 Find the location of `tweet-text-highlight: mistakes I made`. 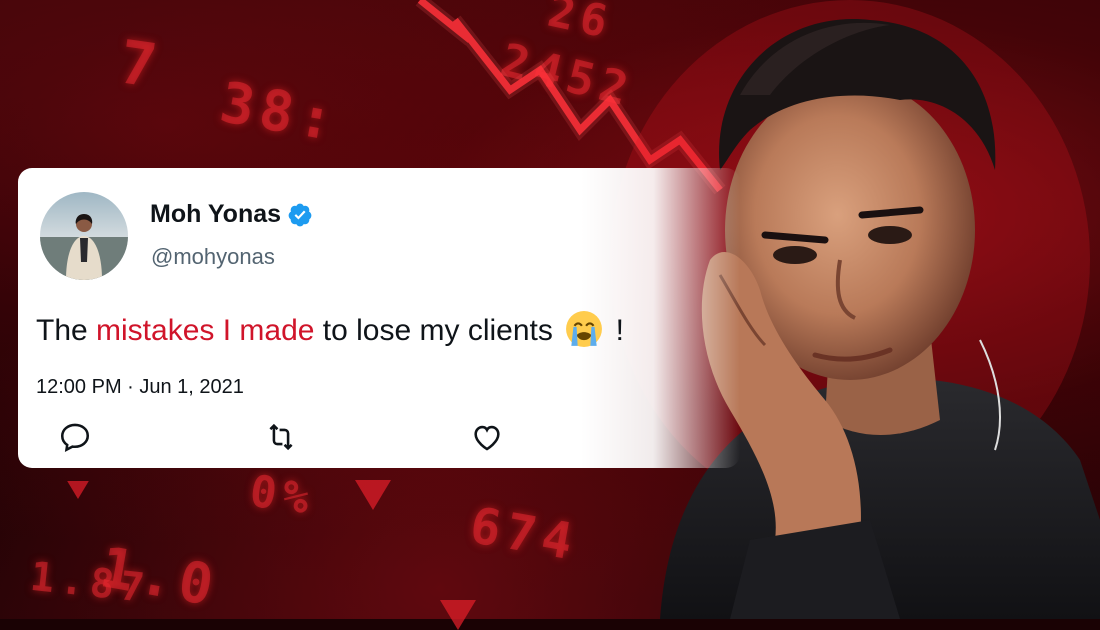

tweet-text-highlight: mistakes I made is located at coordinates (205, 330).